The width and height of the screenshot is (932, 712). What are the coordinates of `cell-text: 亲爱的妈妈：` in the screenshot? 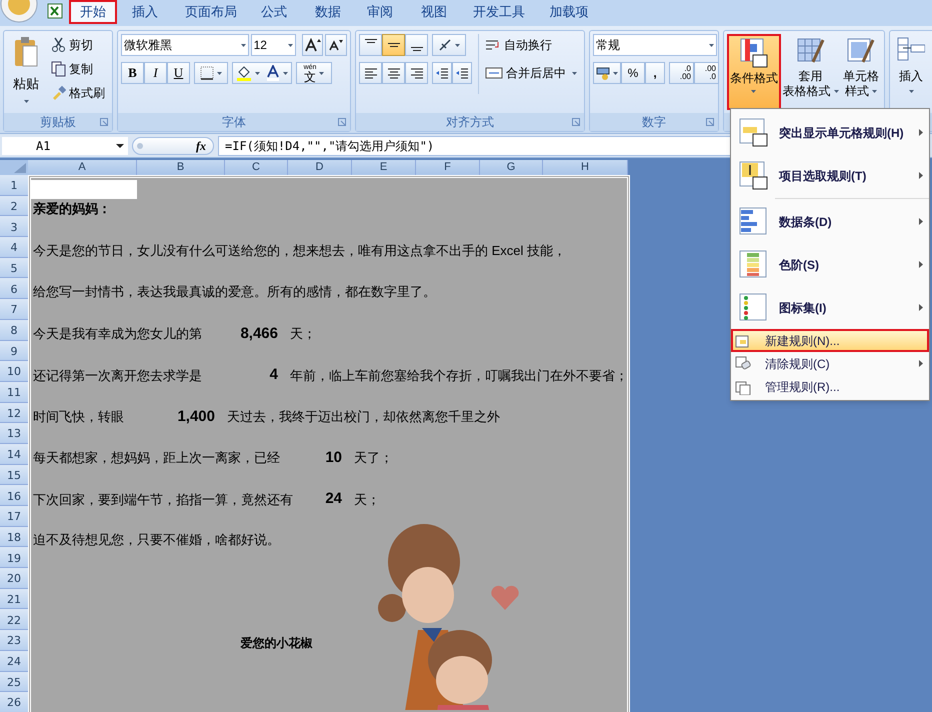 It's located at (71, 209).